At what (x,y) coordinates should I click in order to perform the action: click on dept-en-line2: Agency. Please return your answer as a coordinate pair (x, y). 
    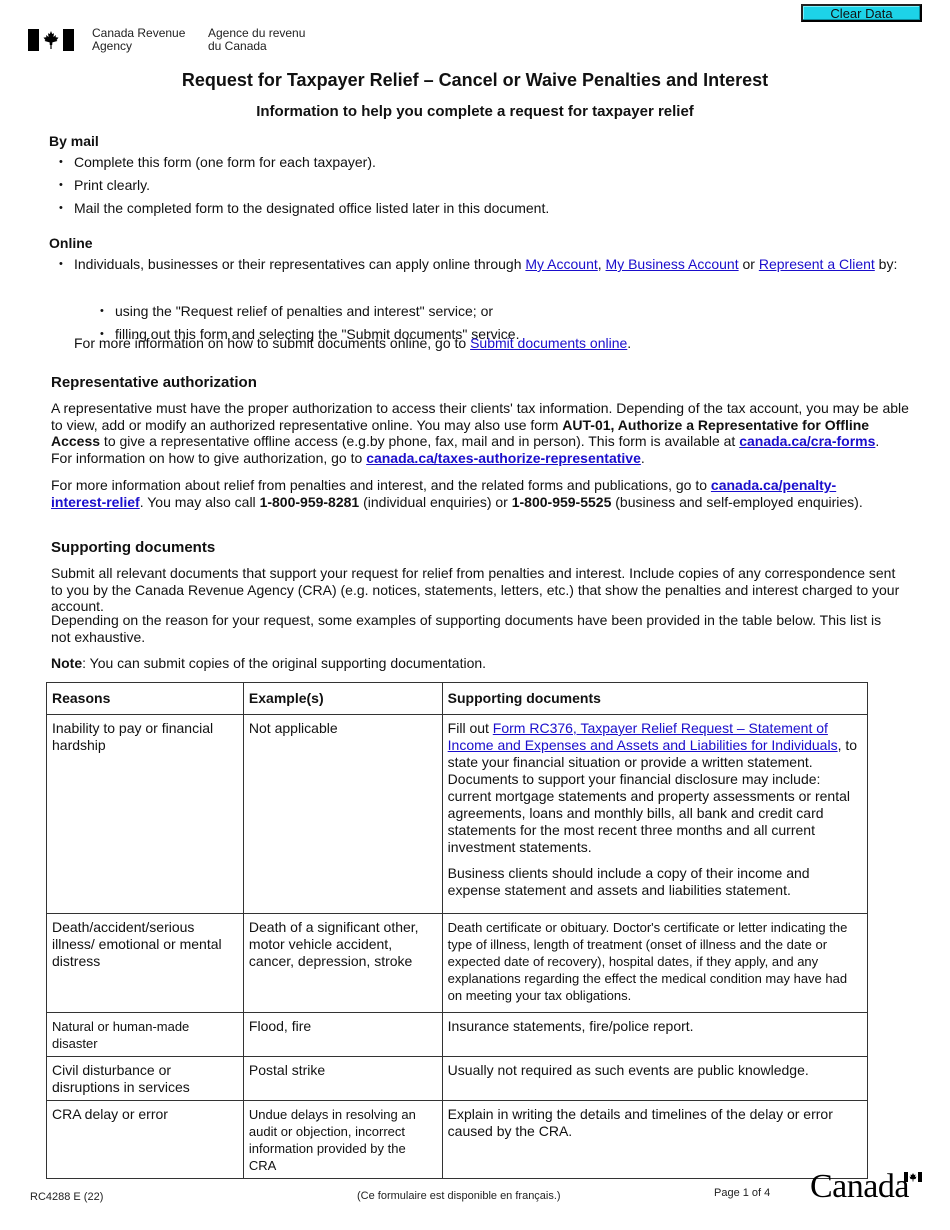
    Looking at the image, I should click on (112, 46).